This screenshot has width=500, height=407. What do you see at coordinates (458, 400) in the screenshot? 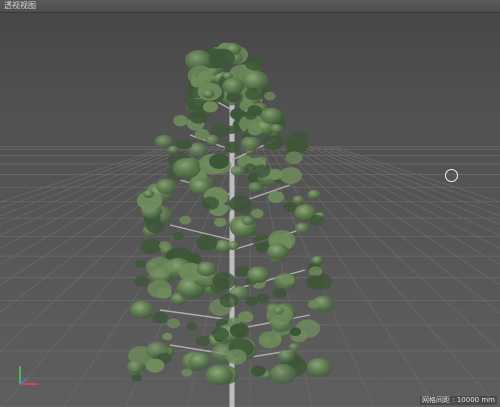
I see `grid-spacing-label: 网格间距 : 10000 mm` at bounding box center [458, 400].